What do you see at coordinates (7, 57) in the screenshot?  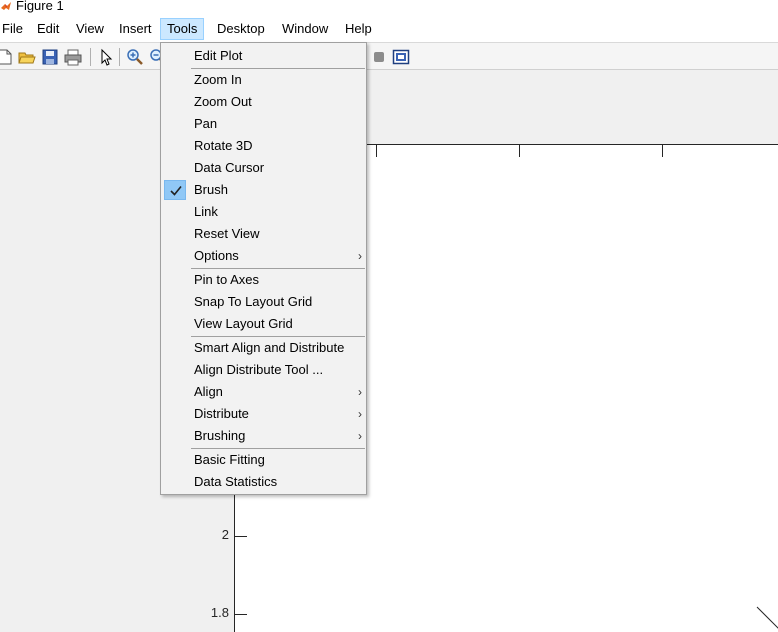 I see `new-file-icon` at bounding box center [7, 57].